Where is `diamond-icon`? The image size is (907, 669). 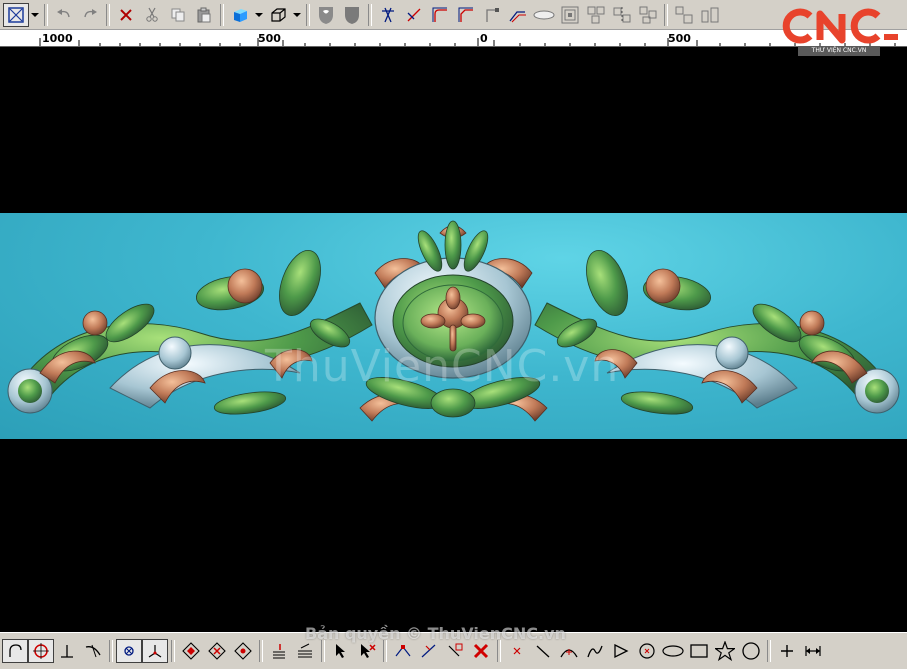
diamond-icon is located at coordinates (191, 651).